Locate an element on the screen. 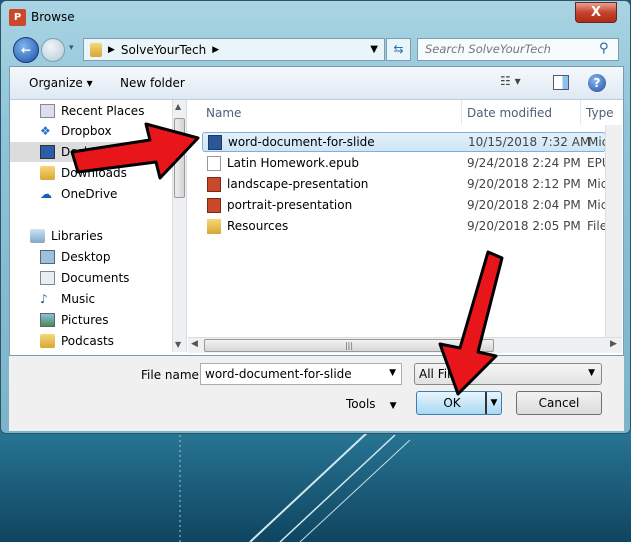  ppt-file-icon is located at coordinates (214, 184).